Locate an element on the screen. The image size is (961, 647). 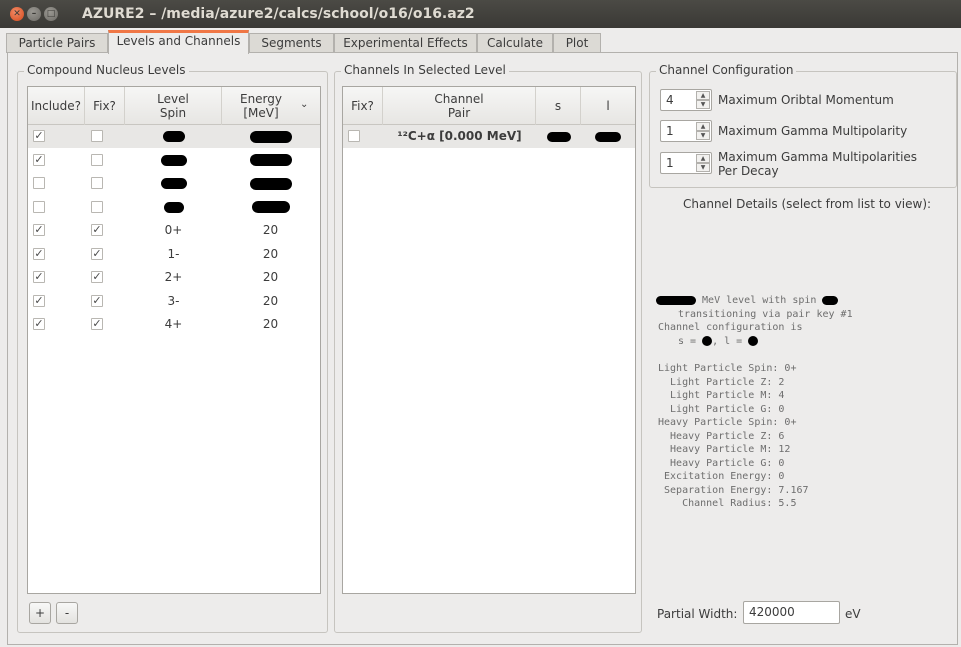
partial-width-input: 420000 is located at coordinates (791, 612).